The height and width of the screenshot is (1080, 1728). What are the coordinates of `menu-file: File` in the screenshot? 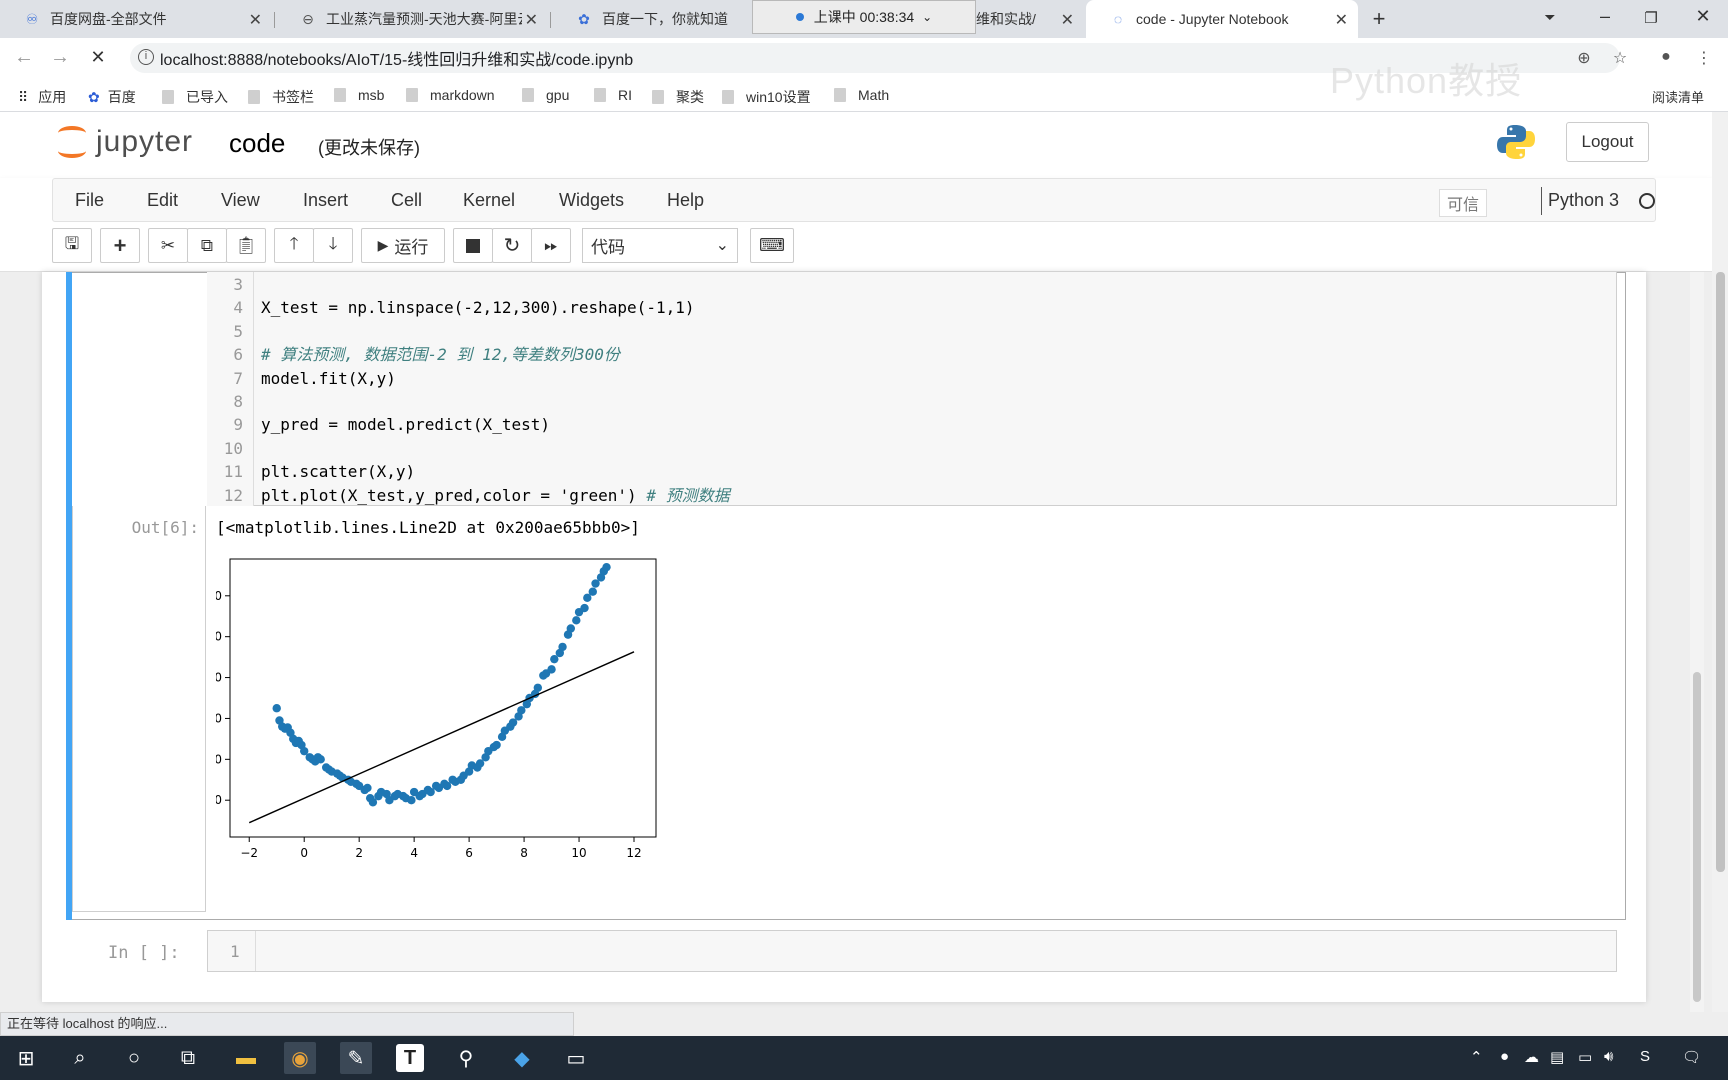 It's located at (89, 200).